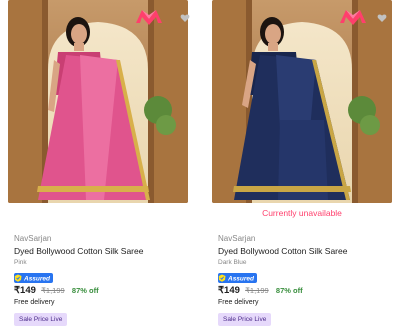  I want to click on product-color: Pink, so click(20, 262).